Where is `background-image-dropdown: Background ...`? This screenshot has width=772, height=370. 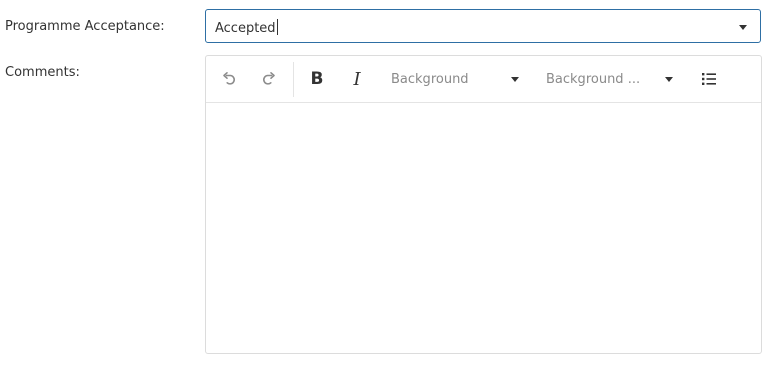 background-image-dropdown: Background ... is located at coordinates (609, 79).